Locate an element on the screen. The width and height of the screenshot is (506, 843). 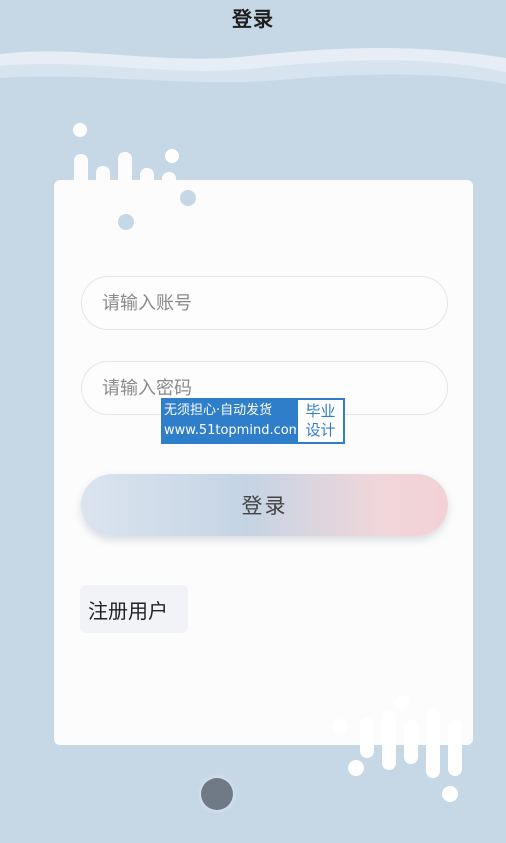
watermark-line1: 无须担心·自动发货 is located at coordinates (218, 410).